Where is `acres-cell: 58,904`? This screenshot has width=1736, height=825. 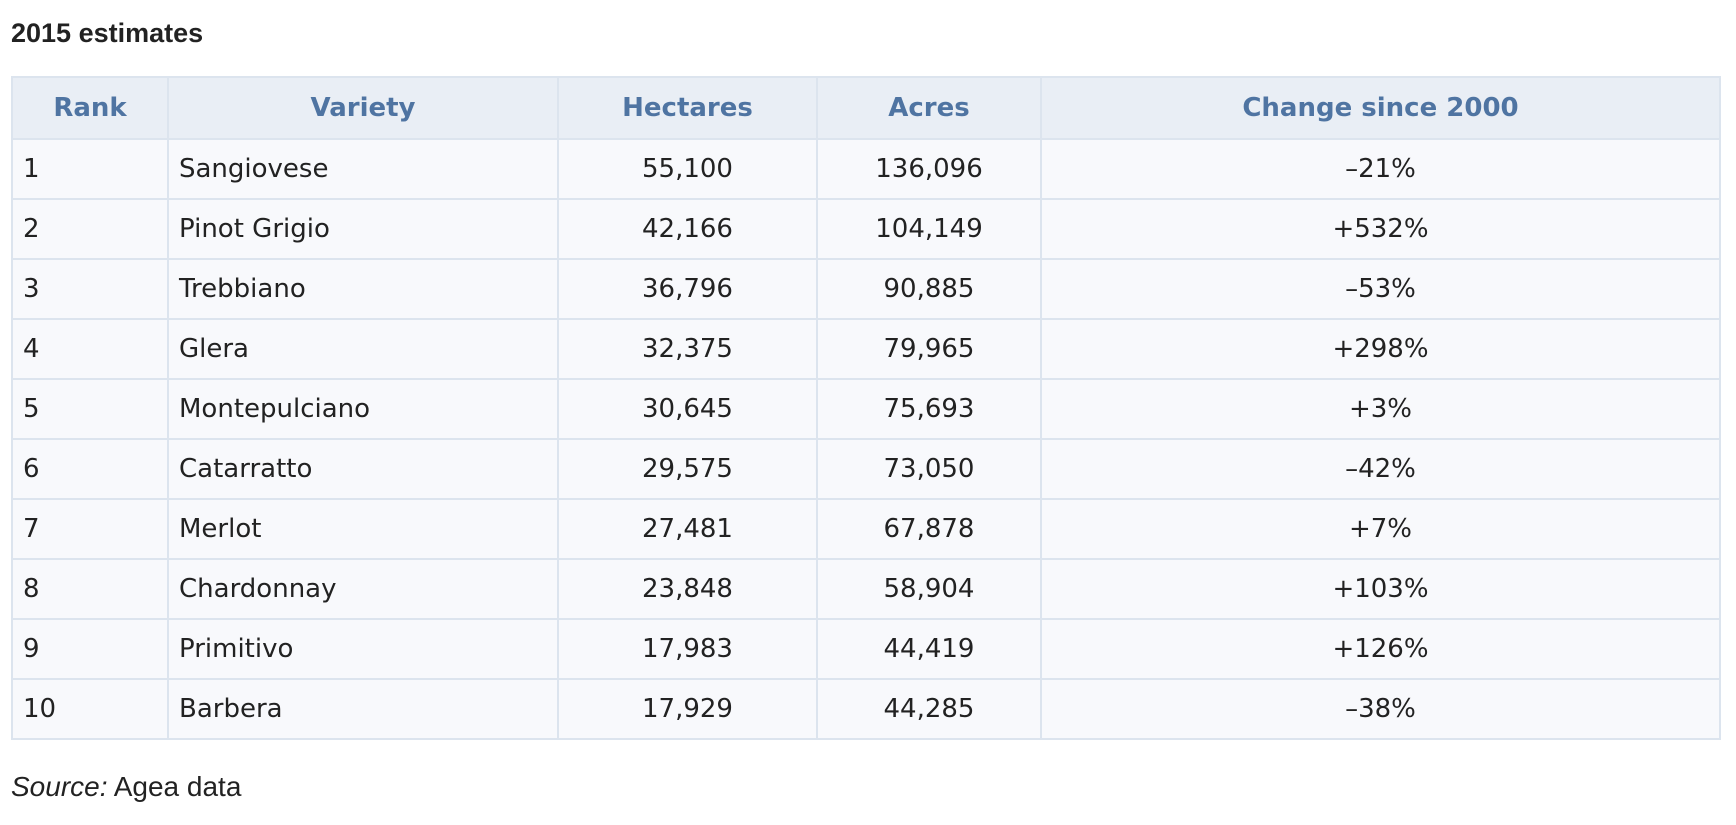 acres-cell: 58,904 is located at coordinates (929, 589).